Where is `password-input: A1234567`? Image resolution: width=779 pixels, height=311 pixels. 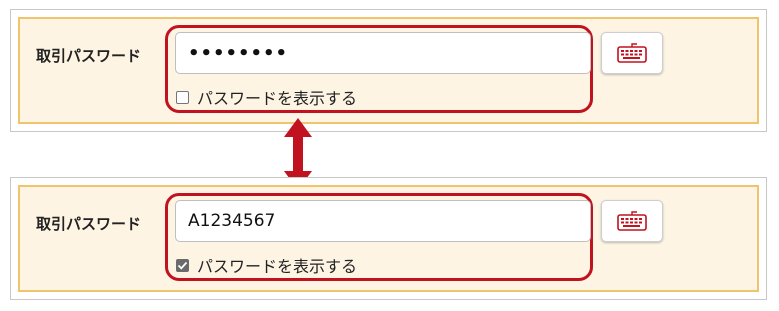 password-input: A1234567 is located at coordinates (383, 221).